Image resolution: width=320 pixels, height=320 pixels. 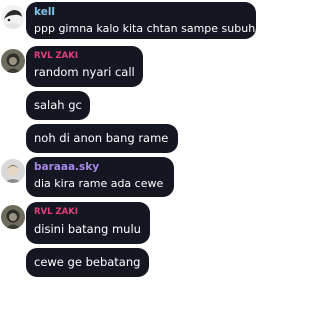 What do you see at coordinates (99, 183) in the screenshot?
I see `message-text: dia kira rame ada cewe` at bounding box center [99, 183].